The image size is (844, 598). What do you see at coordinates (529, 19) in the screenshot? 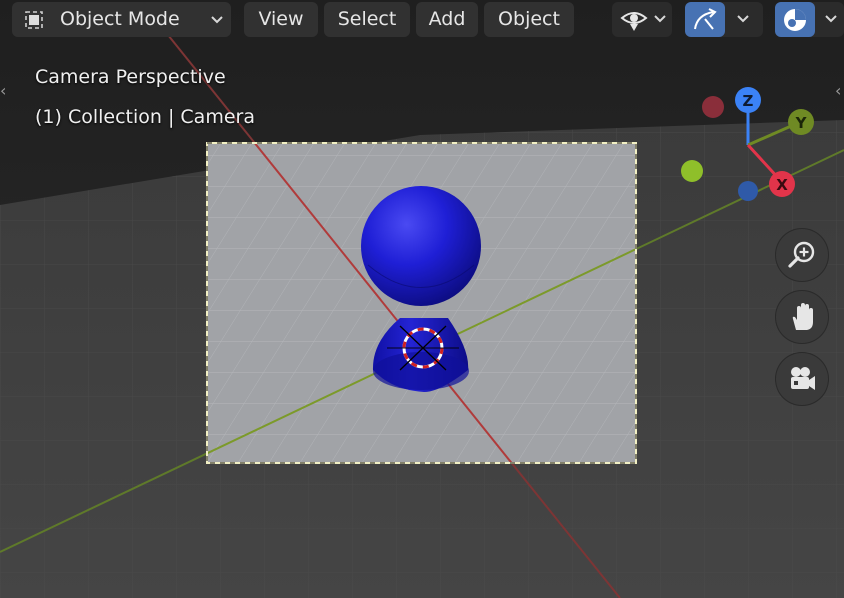
I see `object-menu: Object` at bounding box center [529, 19].